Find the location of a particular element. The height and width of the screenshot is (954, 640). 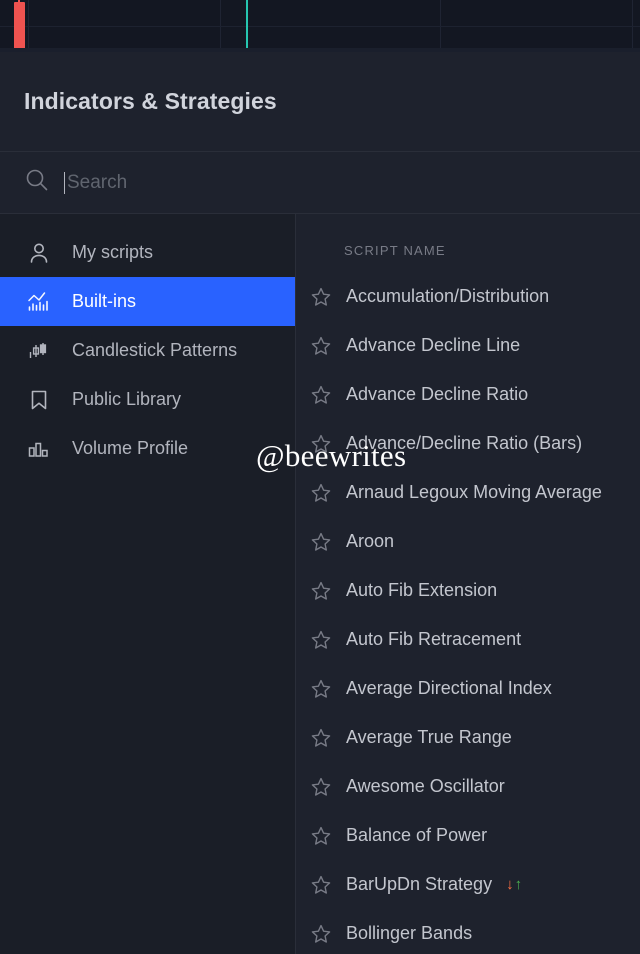

background-chart-strip is located at coordinates (320, 26).